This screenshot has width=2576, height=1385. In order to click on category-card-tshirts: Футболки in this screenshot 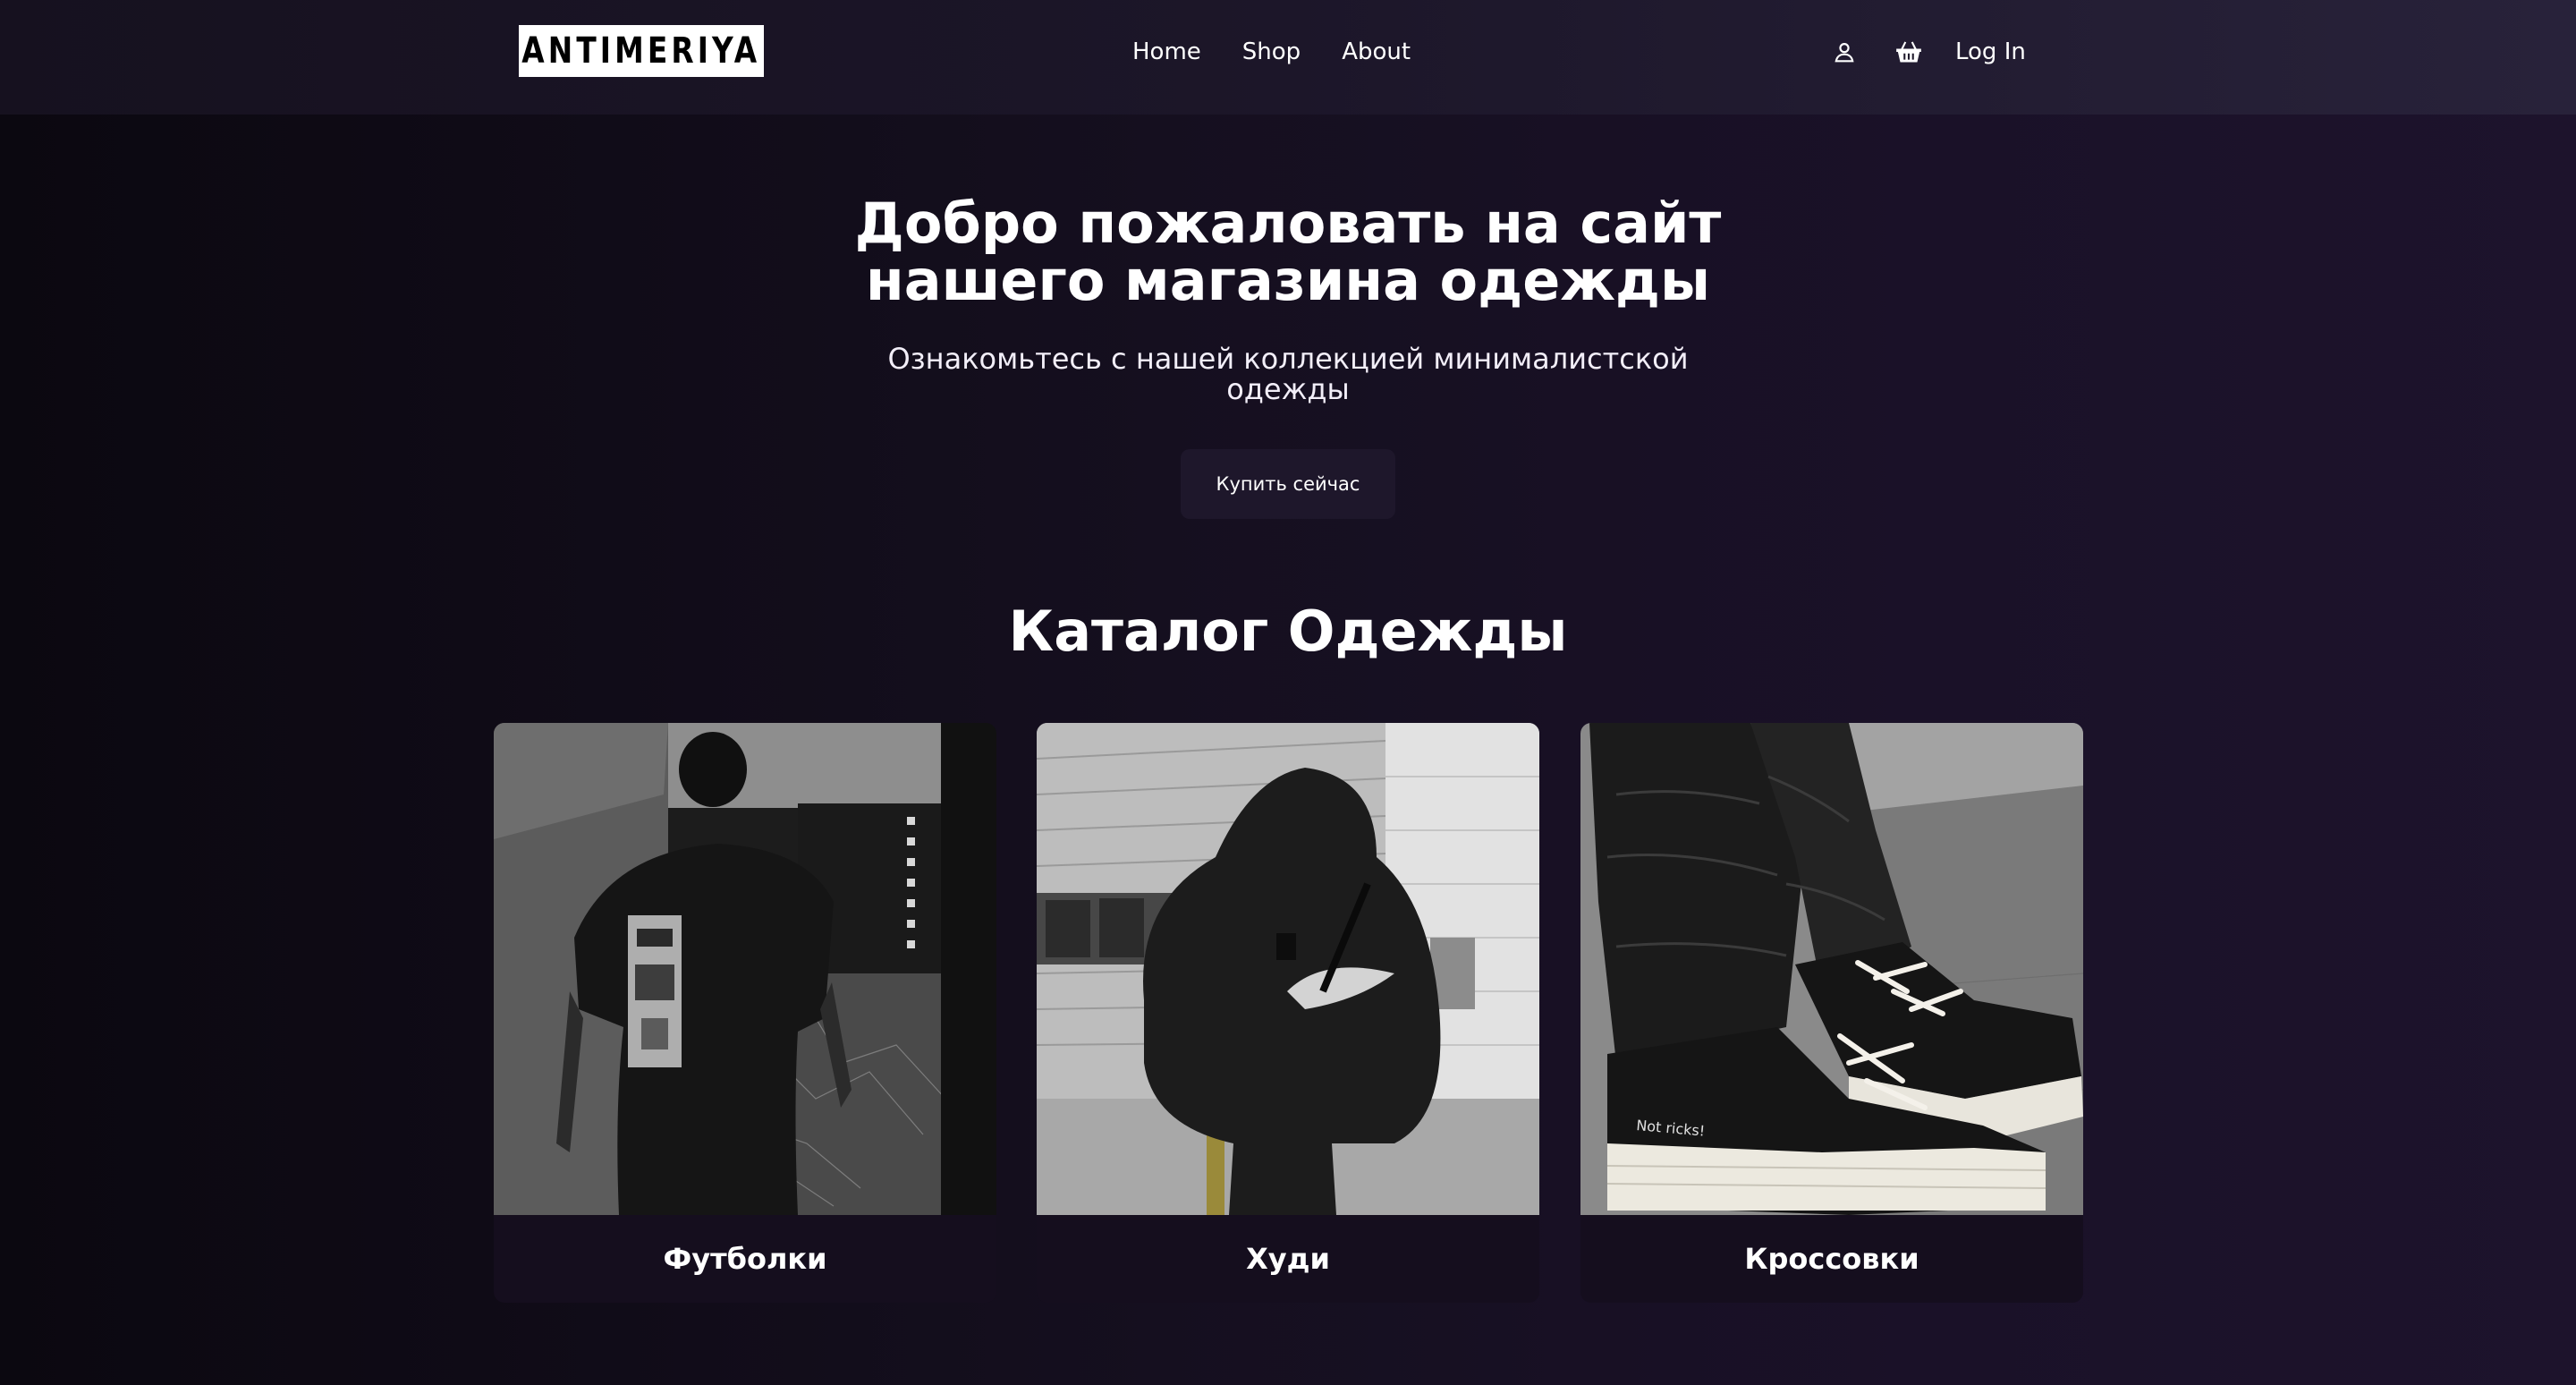, I will do `click(745, 1013)`.